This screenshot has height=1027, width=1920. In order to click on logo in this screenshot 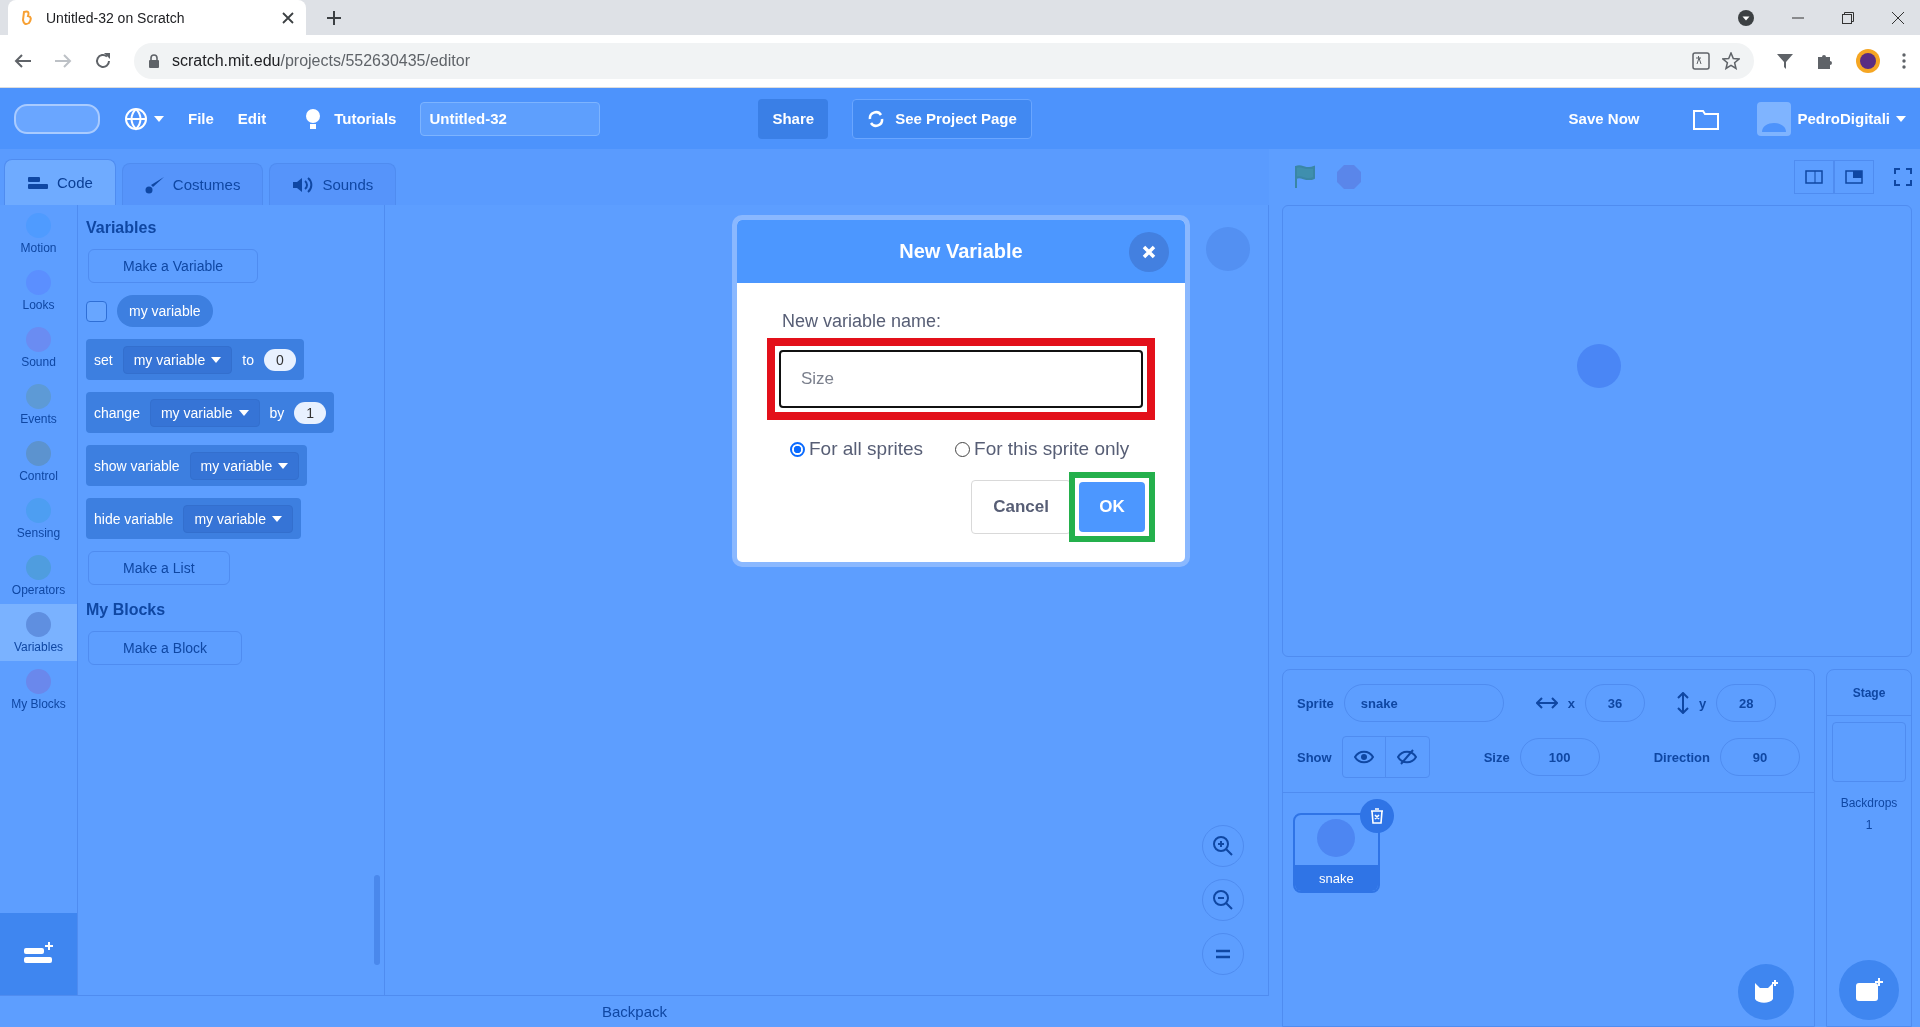, I will do `click(57, 118)`.